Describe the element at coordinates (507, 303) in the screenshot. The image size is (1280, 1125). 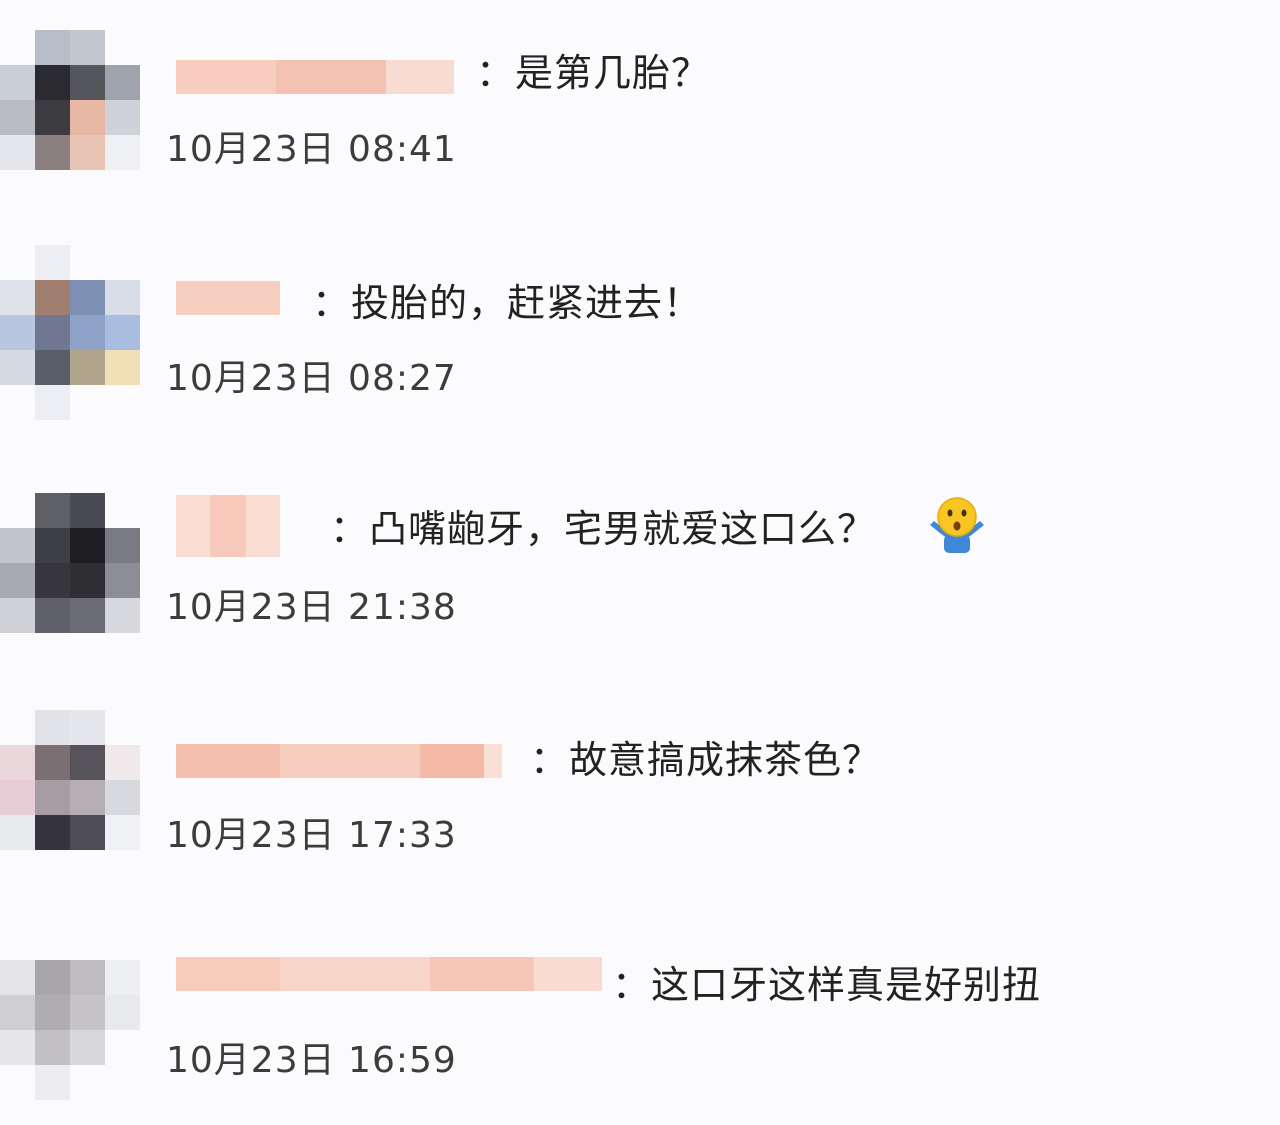
I see `comment-text: ：投胎的，赶紧进去！` at that location.